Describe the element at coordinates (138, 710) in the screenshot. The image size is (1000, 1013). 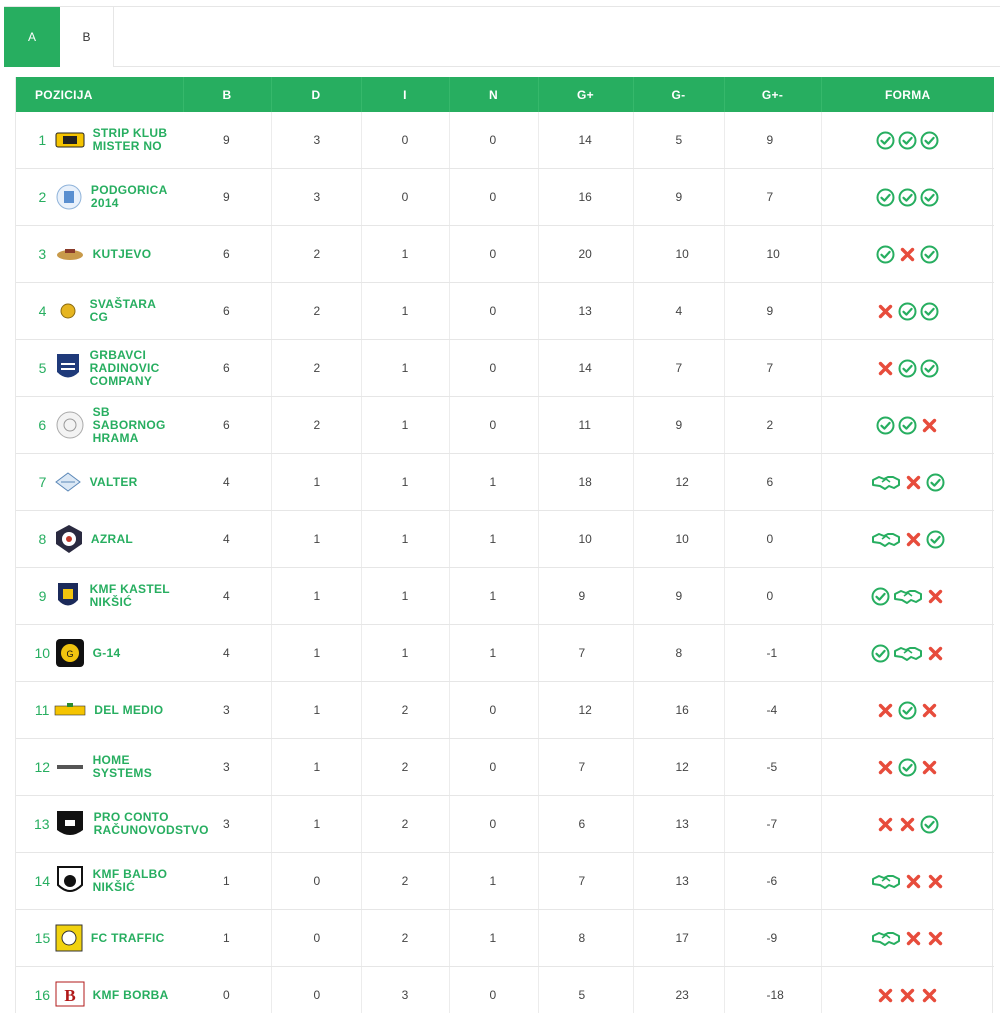
I see `team-name: DEL MEDIO` at that location.